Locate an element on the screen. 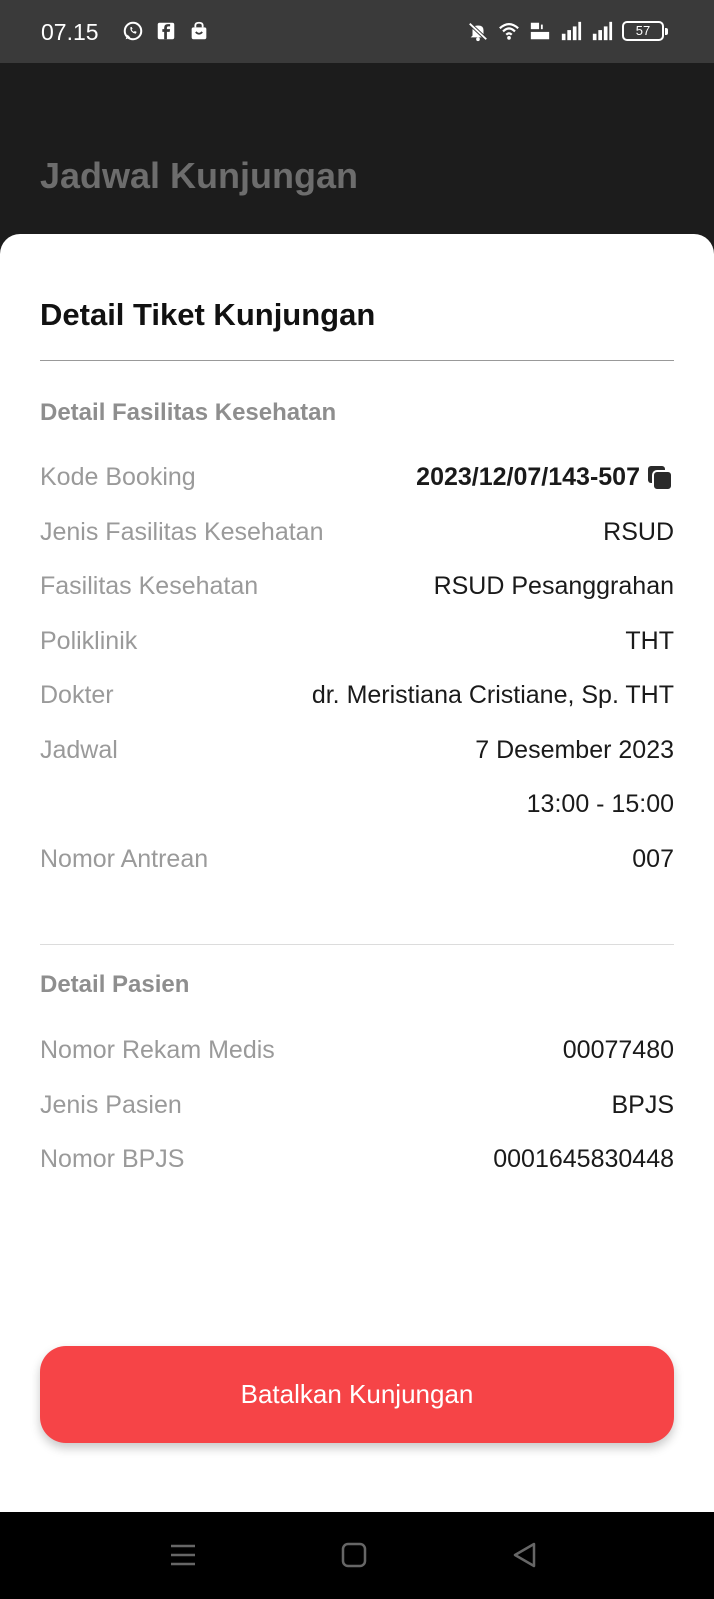  doctor-row: Dokter dr. Meristiana Cristiane, Sp. THT is located at coordinates (357, 698).